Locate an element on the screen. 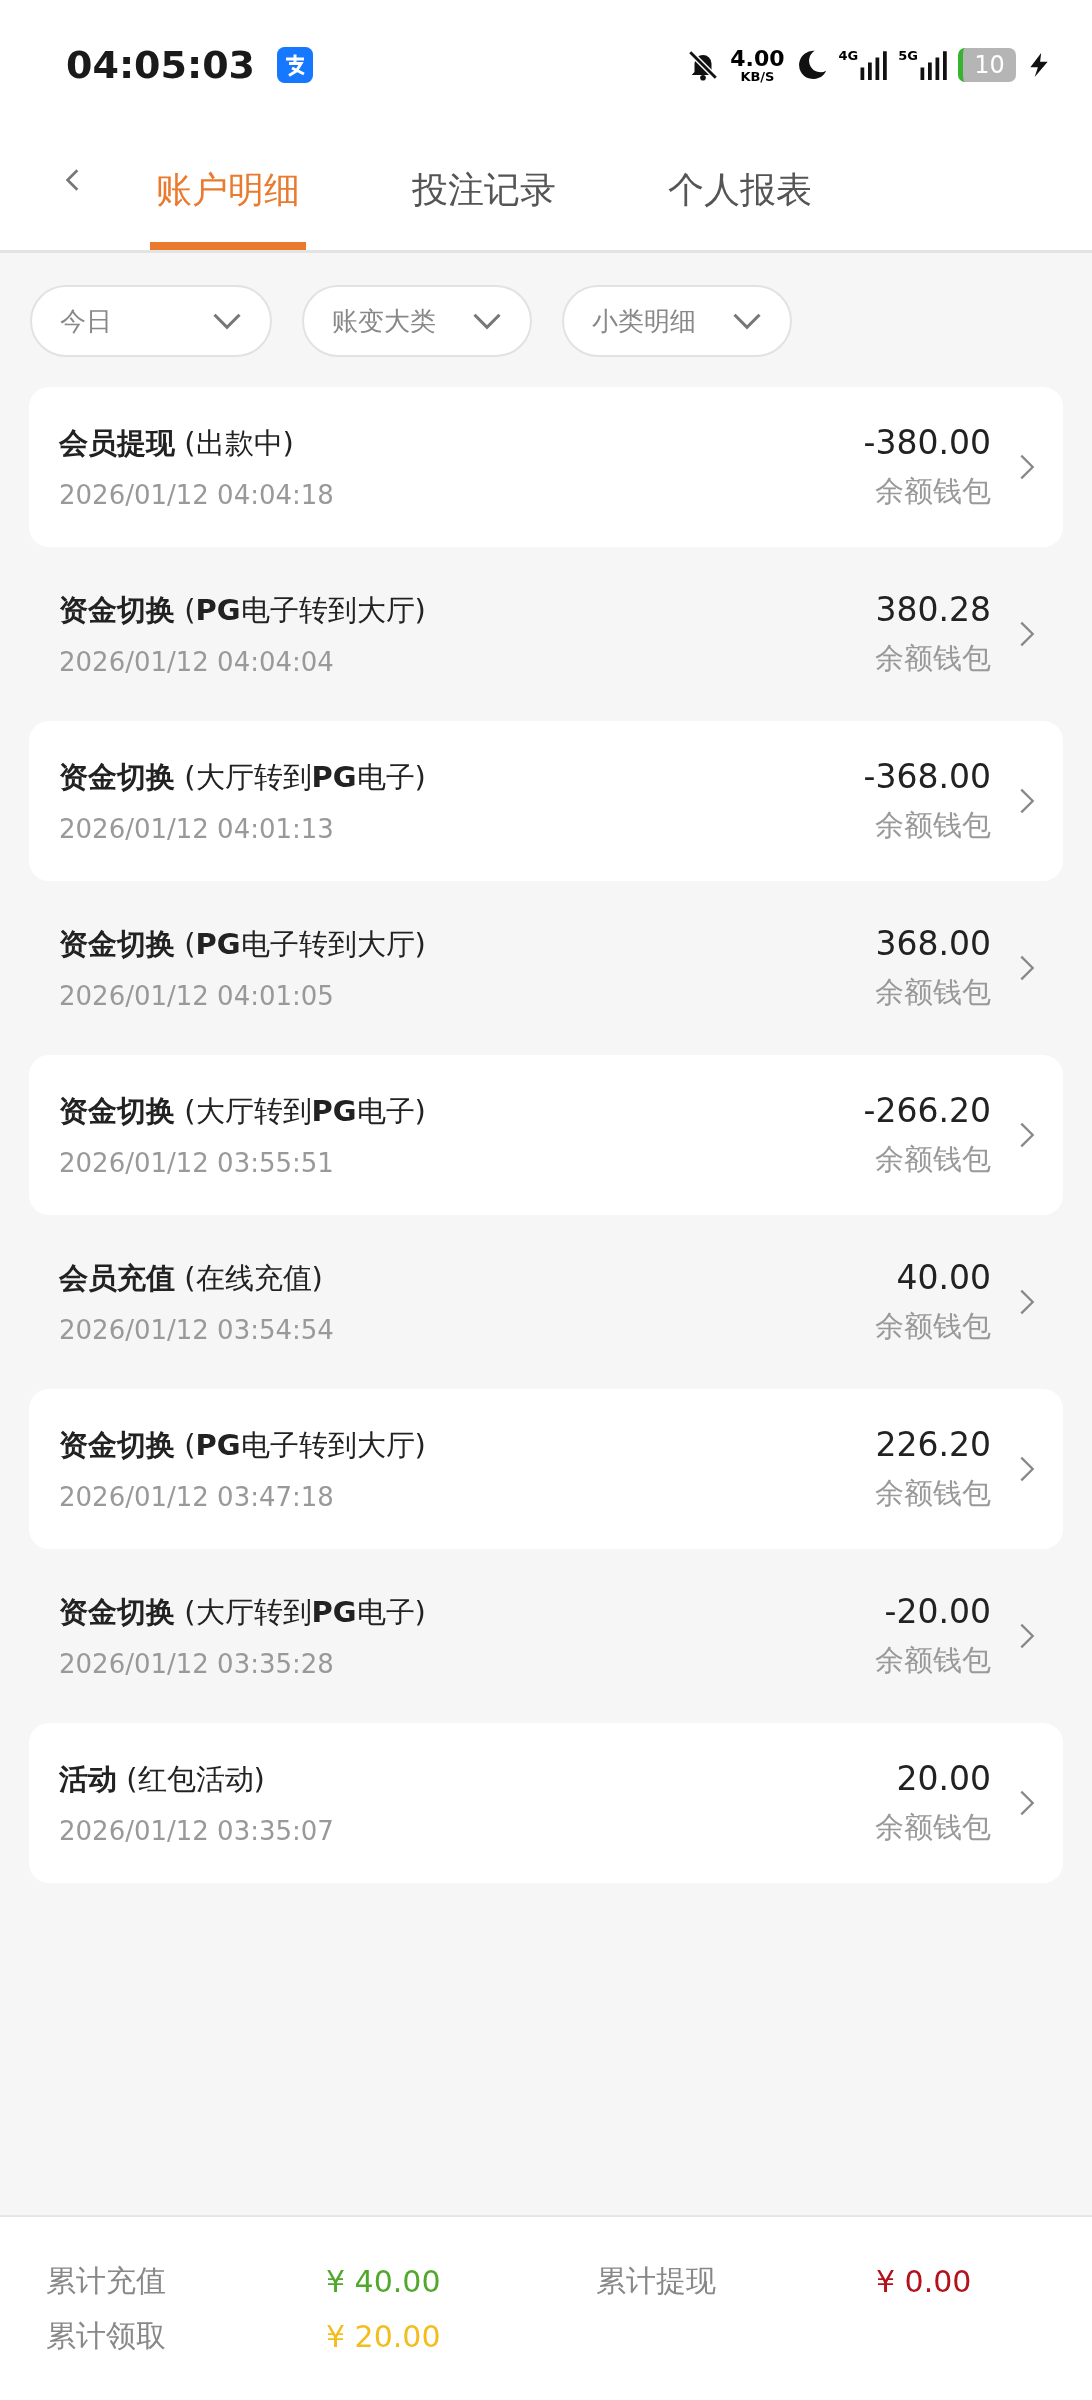  record-amount: -266.20 is located at coordinates (927, 1110).